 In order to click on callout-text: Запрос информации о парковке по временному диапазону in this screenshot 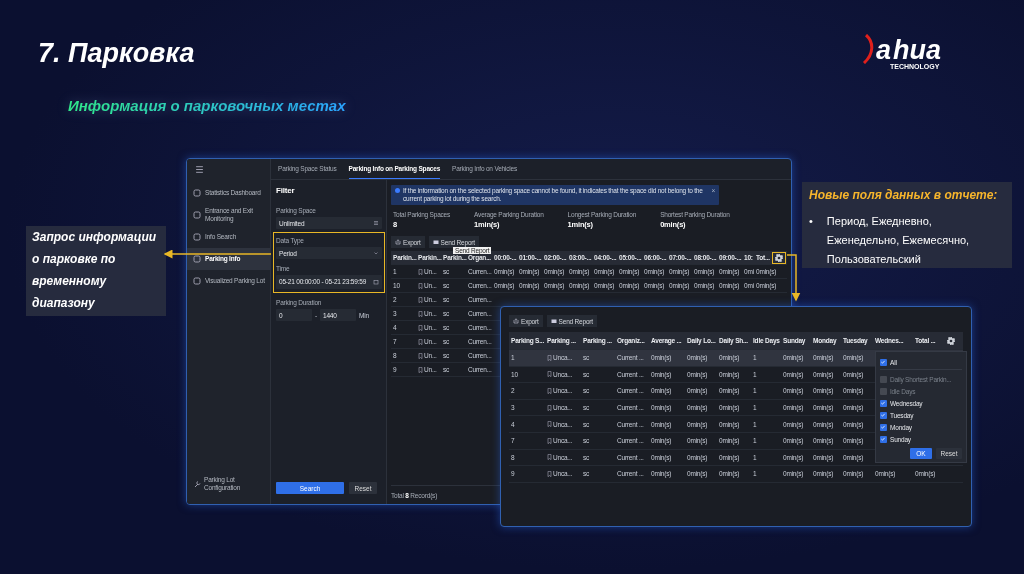, I will do `click(96, 271)`.